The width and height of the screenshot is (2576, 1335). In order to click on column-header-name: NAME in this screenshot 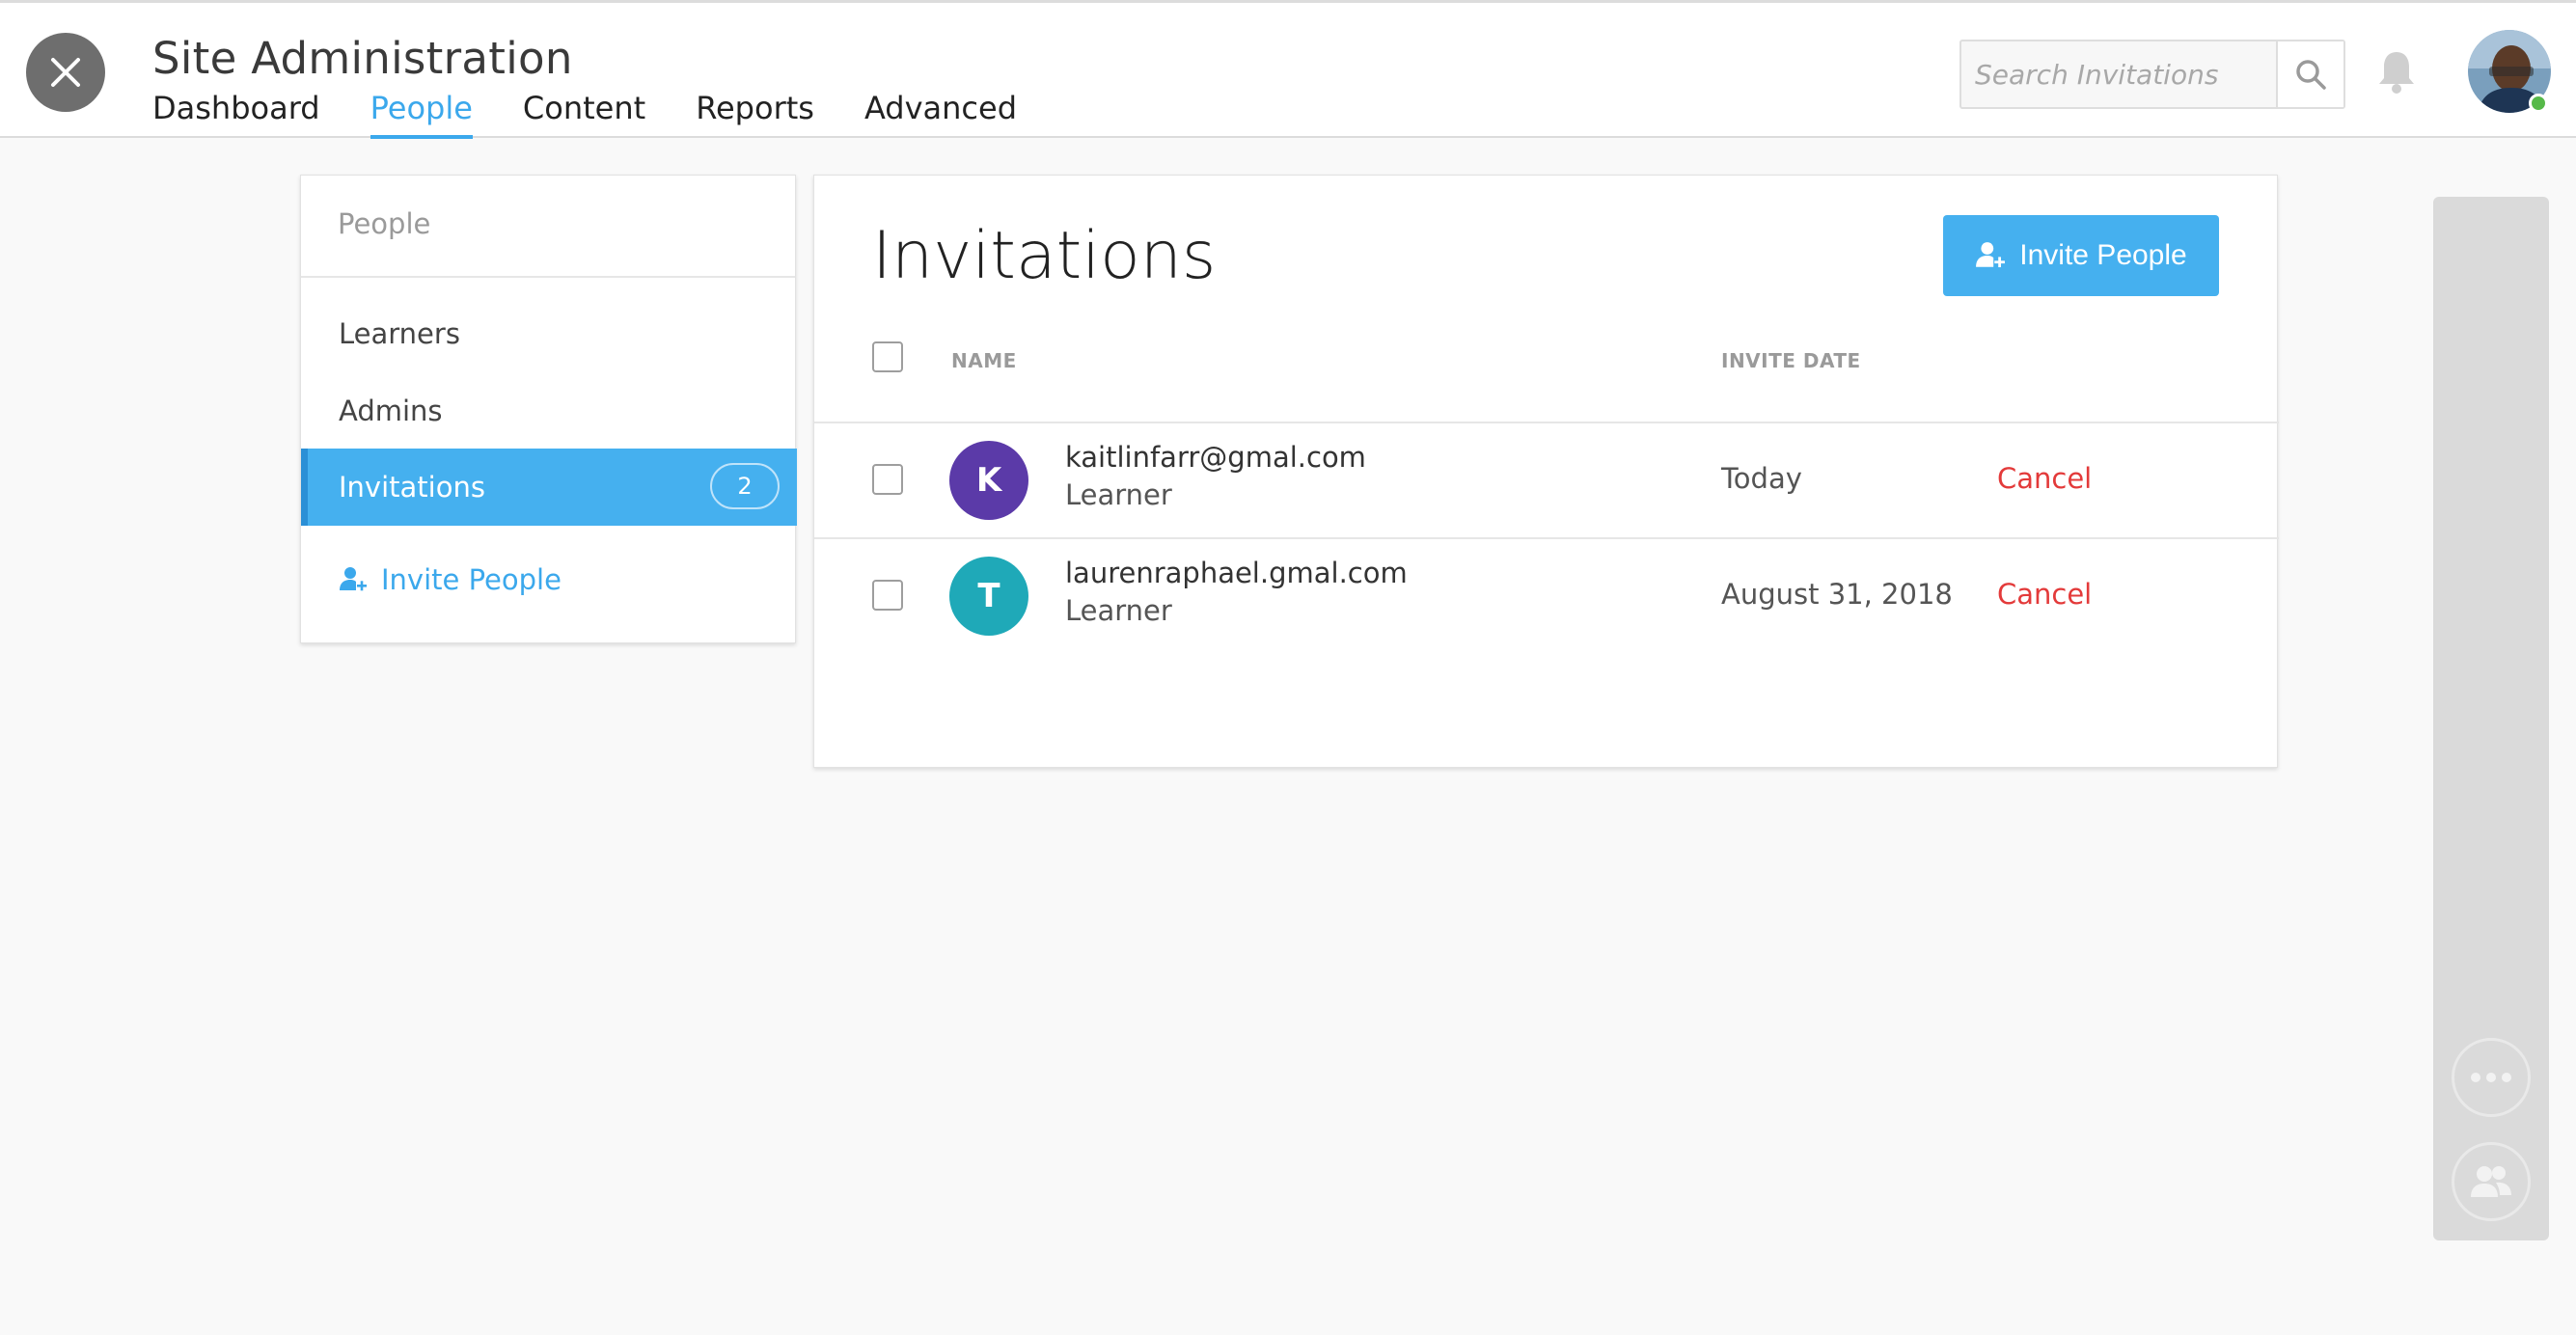, I will do `click(984, 360)`.